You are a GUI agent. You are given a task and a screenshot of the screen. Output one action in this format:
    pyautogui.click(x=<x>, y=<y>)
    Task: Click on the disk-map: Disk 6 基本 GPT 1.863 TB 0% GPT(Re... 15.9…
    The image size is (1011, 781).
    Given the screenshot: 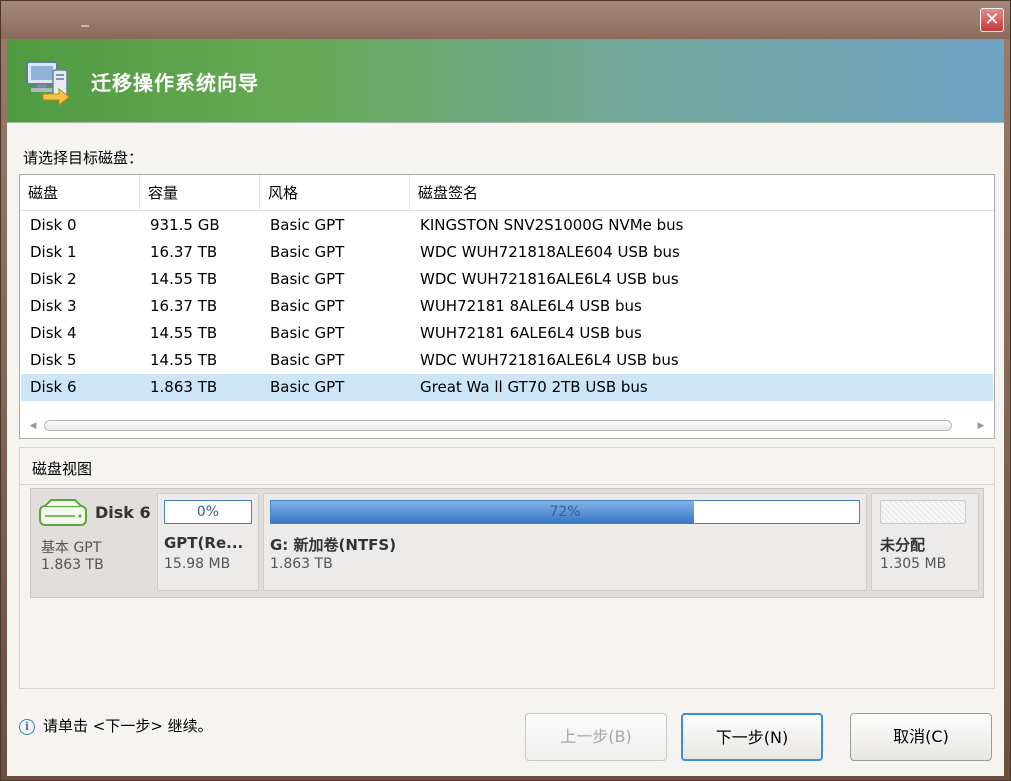 What is the action you would take?
    pyautogui.click(x=507, y=543)
    